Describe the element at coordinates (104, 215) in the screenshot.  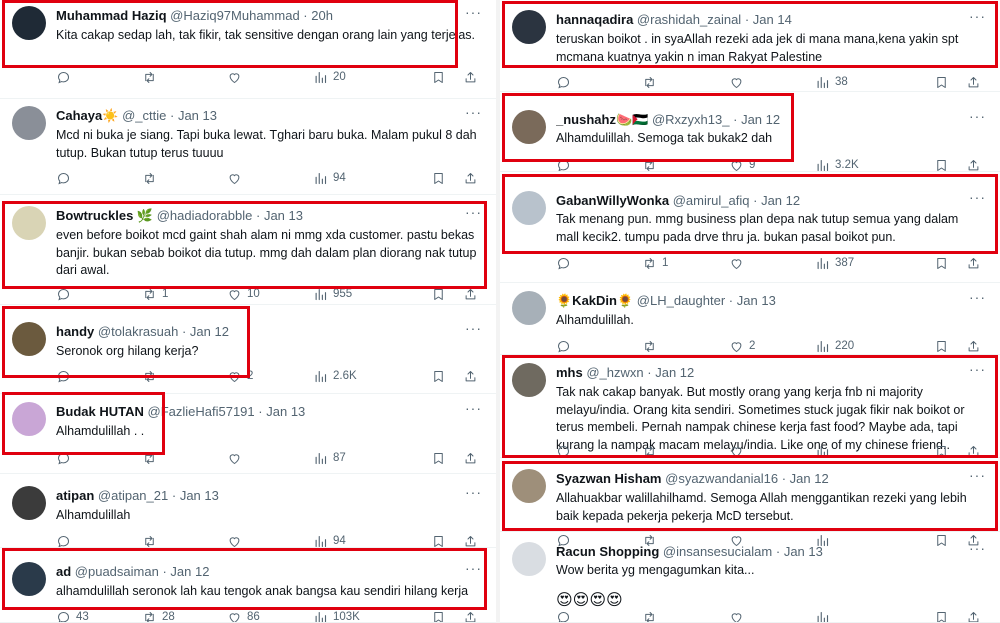
I see `display-name: Bowtruckles 🌿` at that location.